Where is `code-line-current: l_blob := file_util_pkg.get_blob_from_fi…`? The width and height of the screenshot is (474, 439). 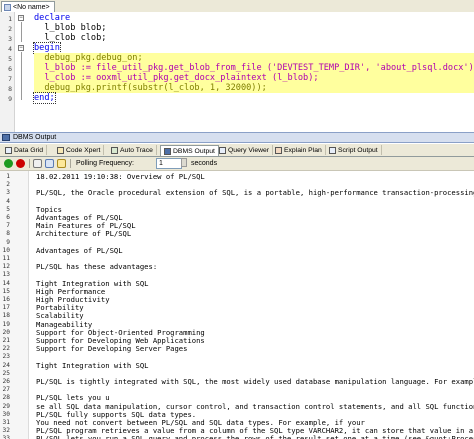 code-line-current: l_blob := file_util_pkg.get_blob_from_fi… is located at coordinates (254, 68).